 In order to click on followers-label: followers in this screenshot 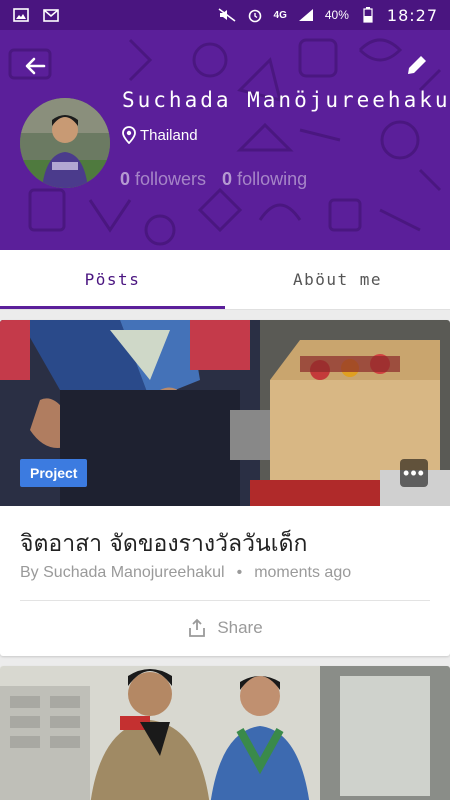, I will do `click(171, 179)`.